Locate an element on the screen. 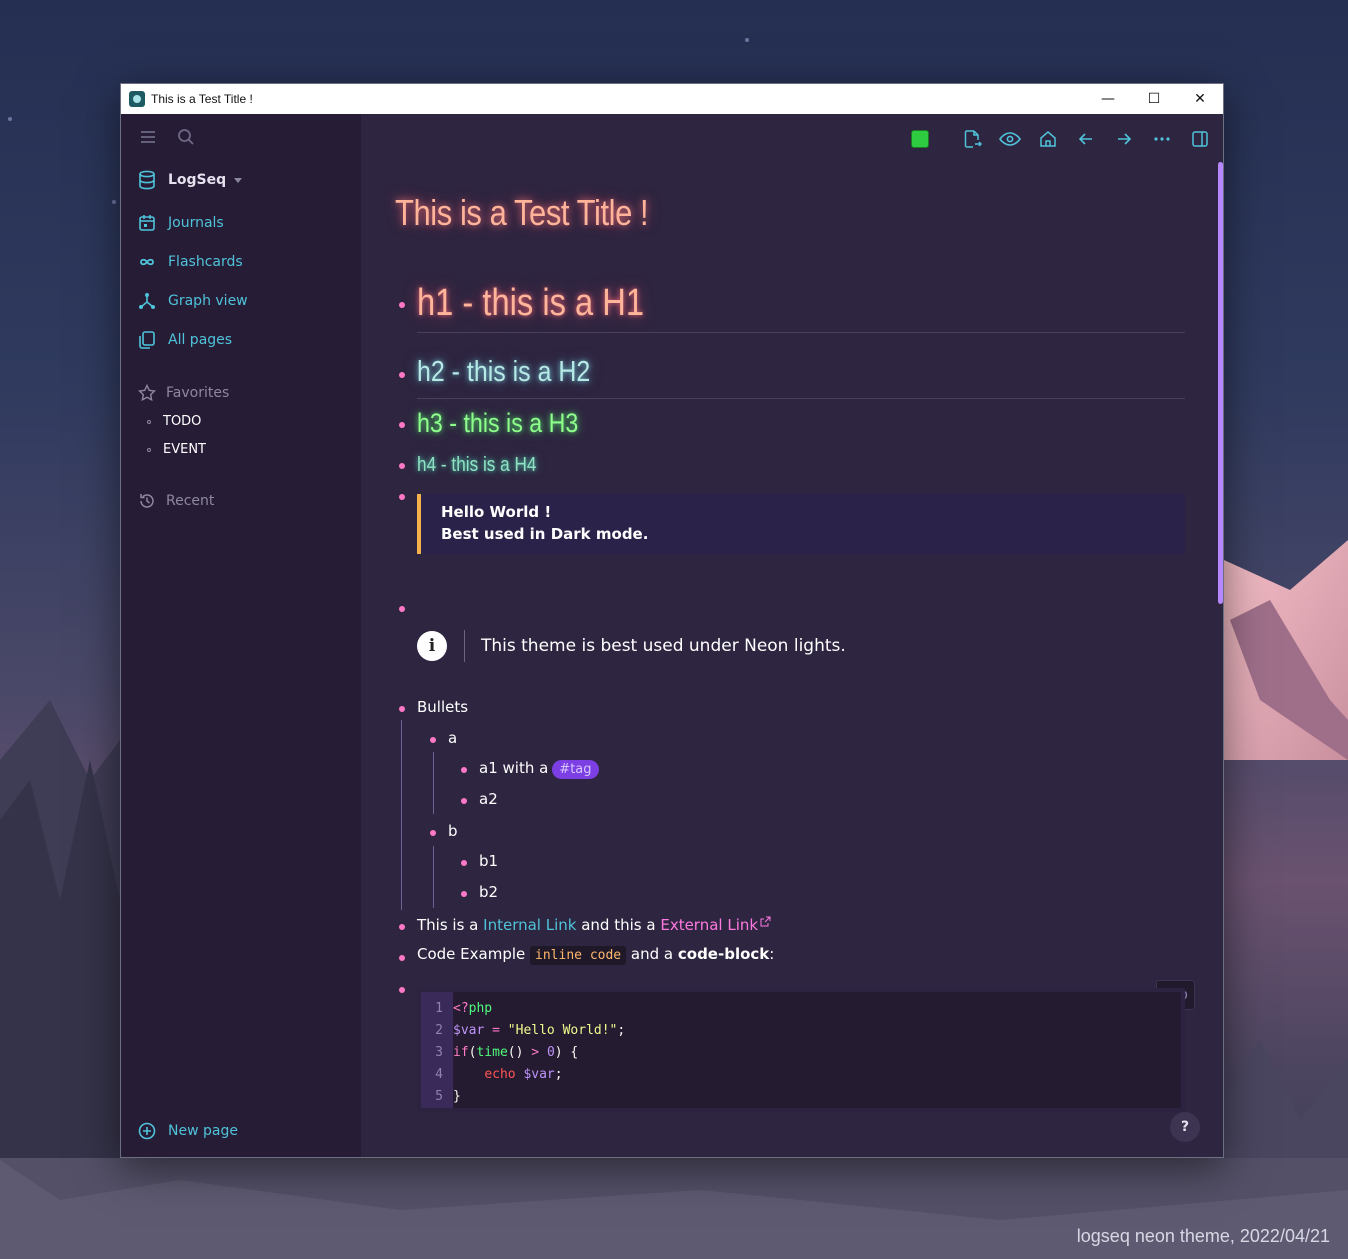  more-button is located at coordinates (1162, 139).